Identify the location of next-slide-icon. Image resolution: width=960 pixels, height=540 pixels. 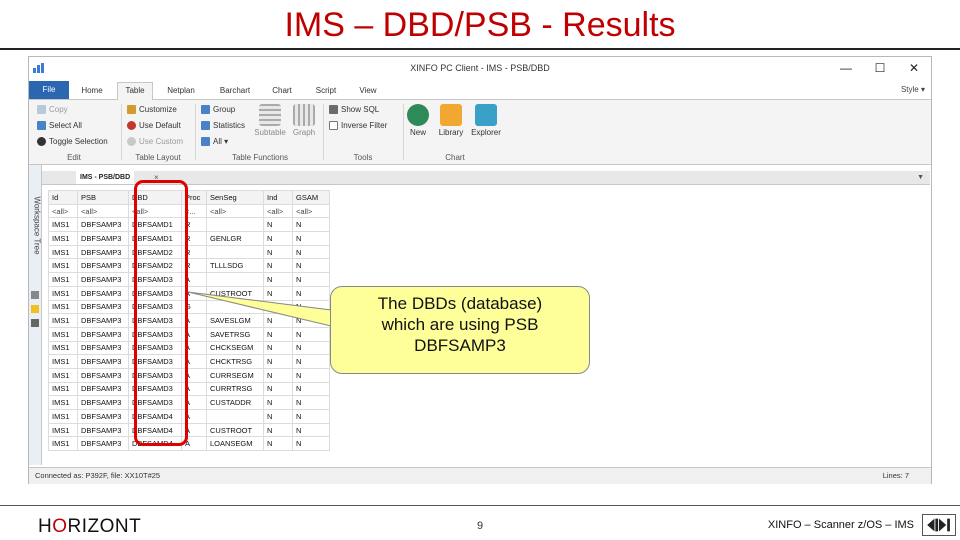
(939, 525).